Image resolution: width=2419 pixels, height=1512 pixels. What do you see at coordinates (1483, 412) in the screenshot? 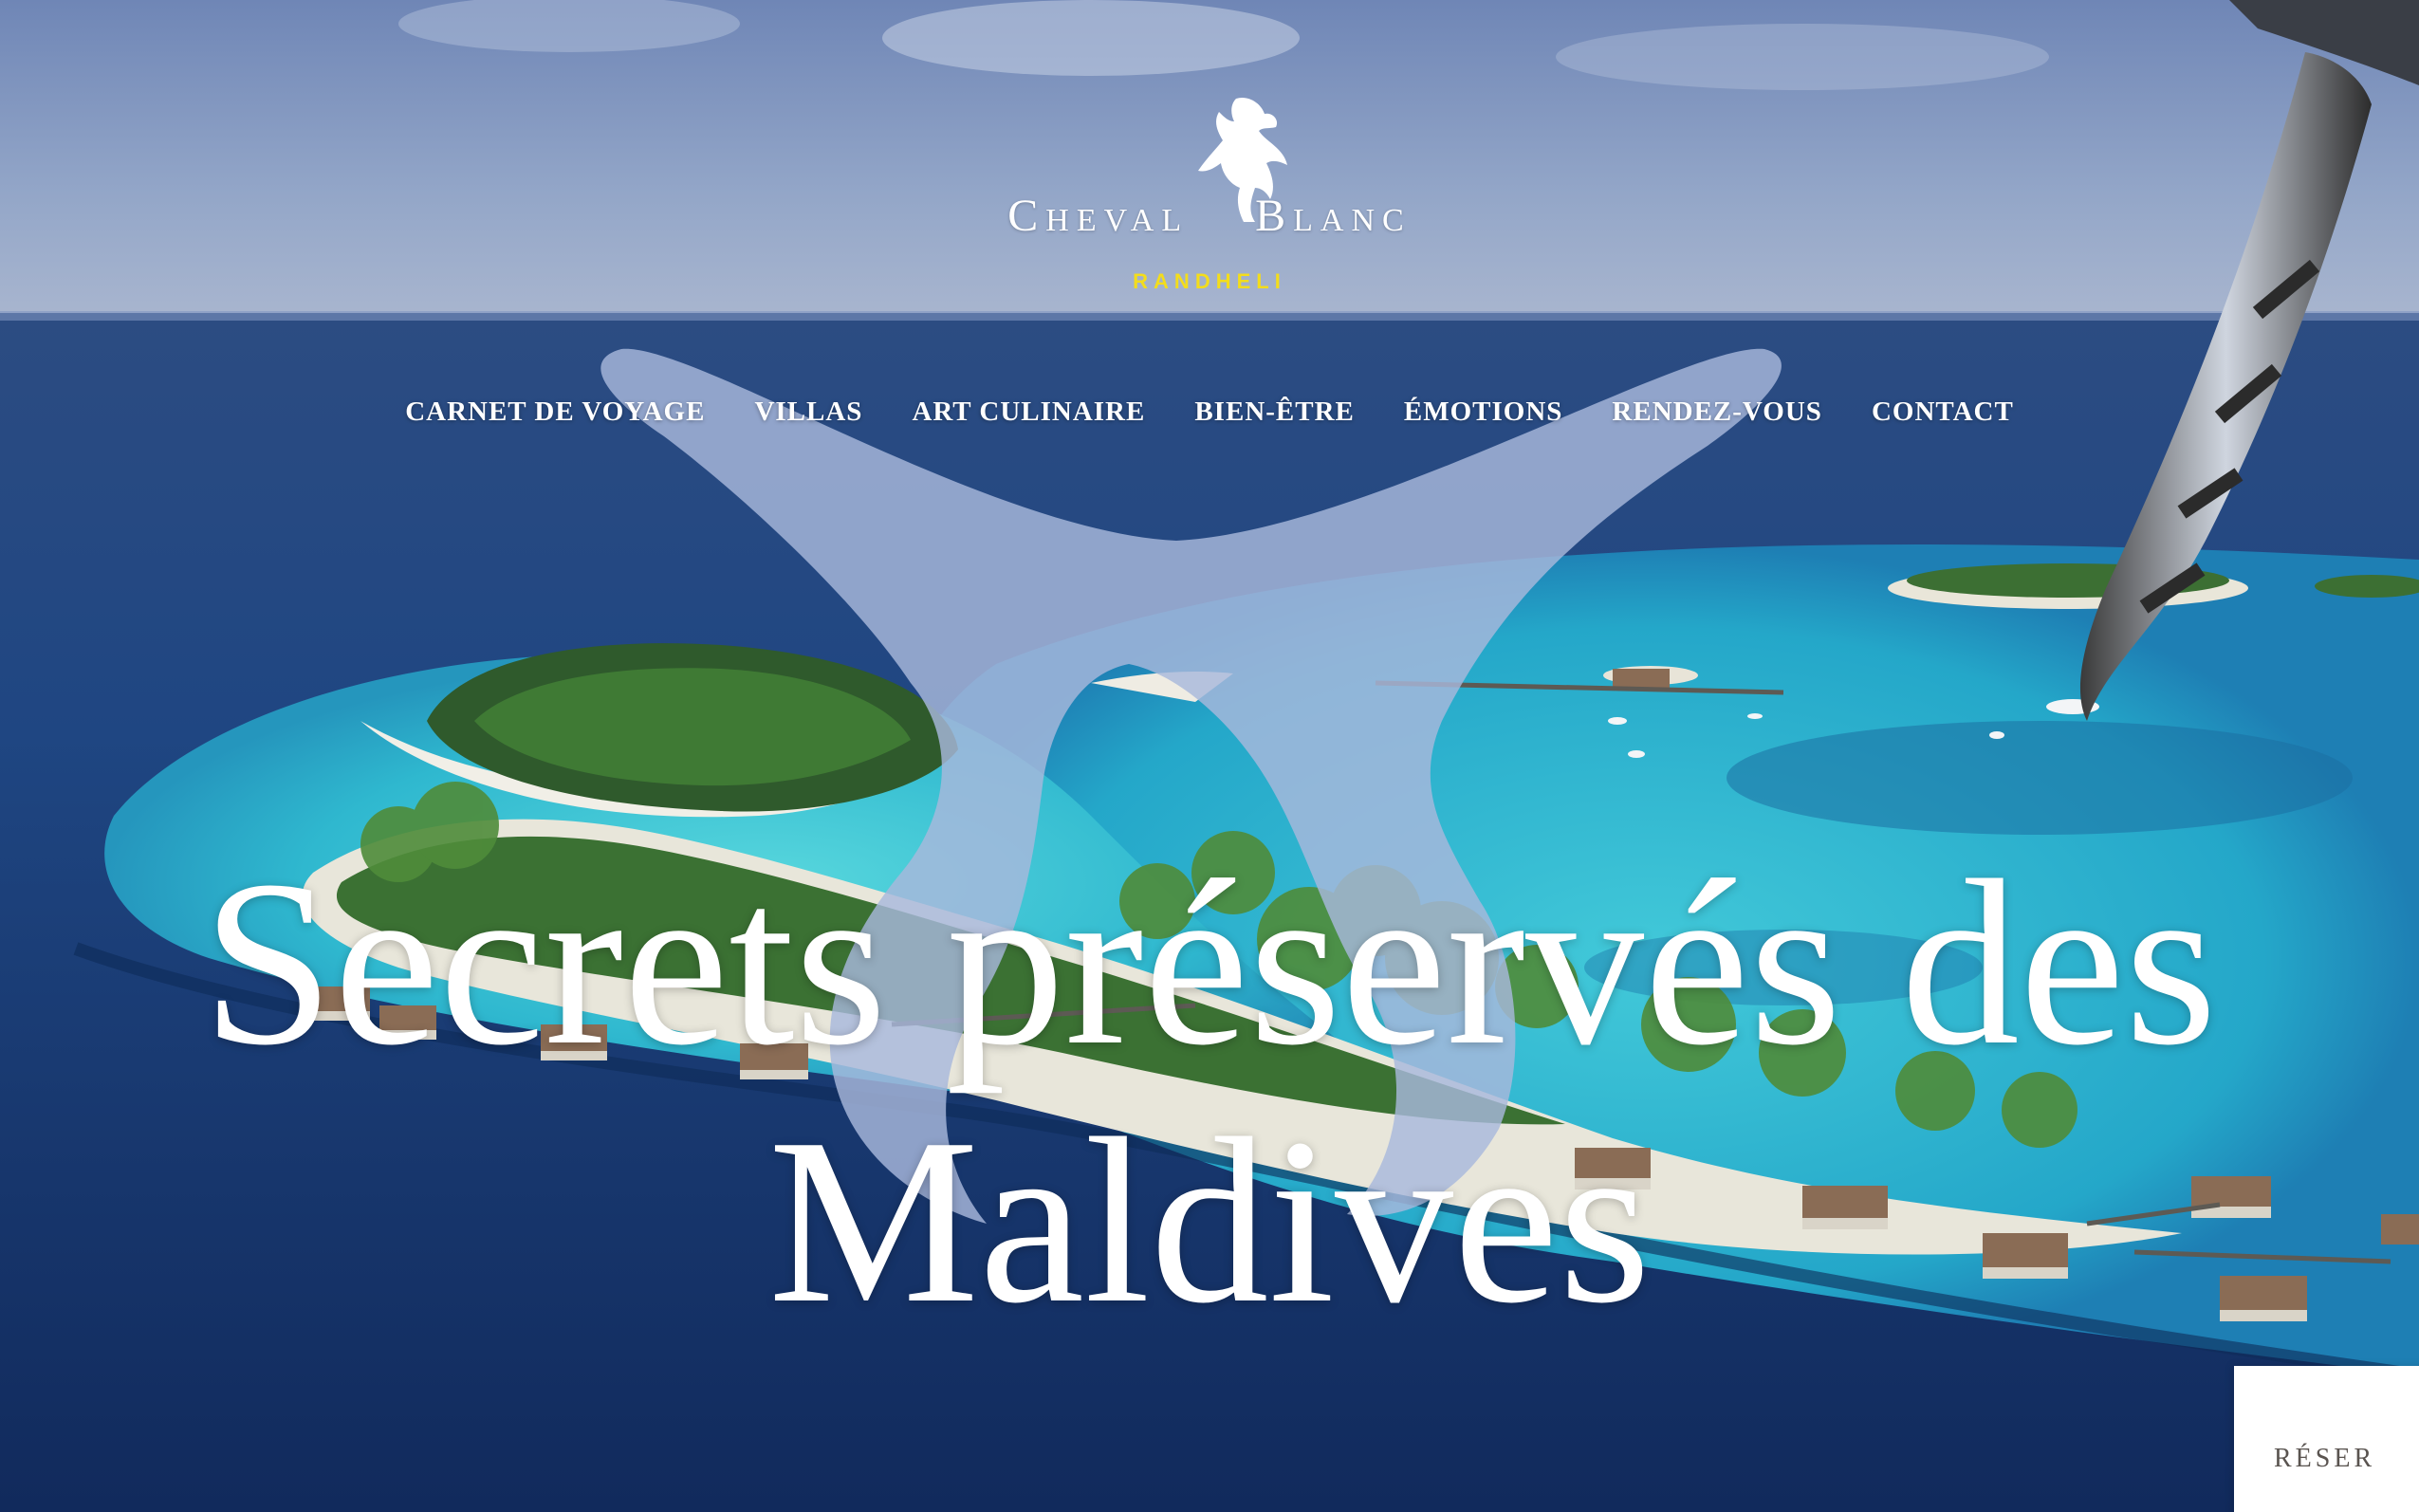
I see `nav-item-emotions: ÉMOTIONS` at bounding box center [1483, 412].